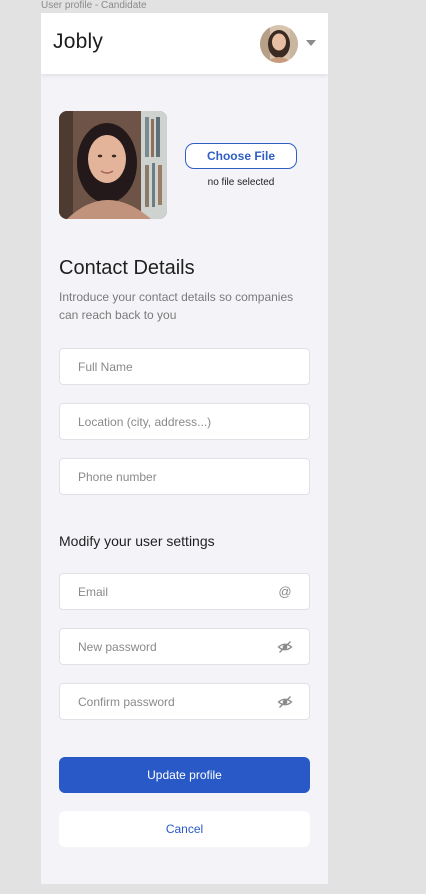  Describe the element at coordinates (241, 156) in the screenshot. I see `choose-file-button: Choose File` at that location.